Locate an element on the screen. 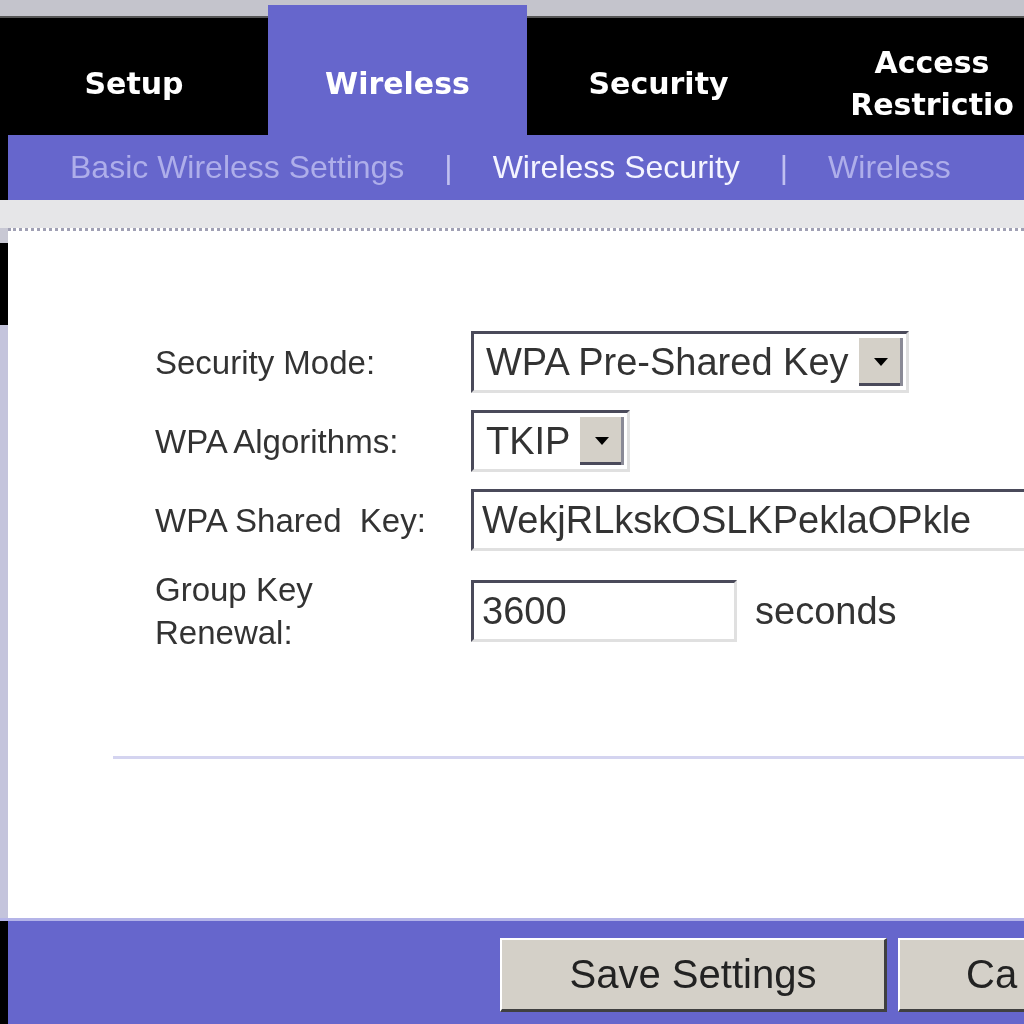  field-label: Group Key Renewal: is located at coordinates (234, 611).